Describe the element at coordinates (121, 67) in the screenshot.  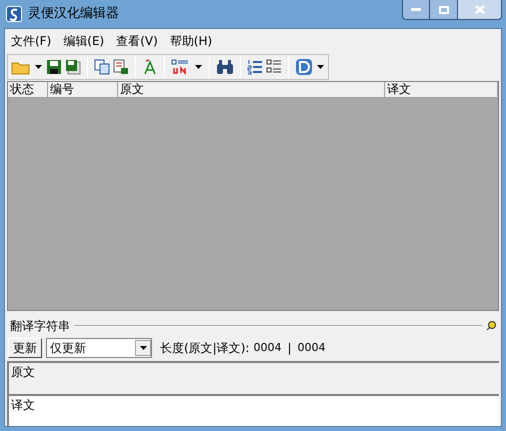
I see `export-icon` at that location.